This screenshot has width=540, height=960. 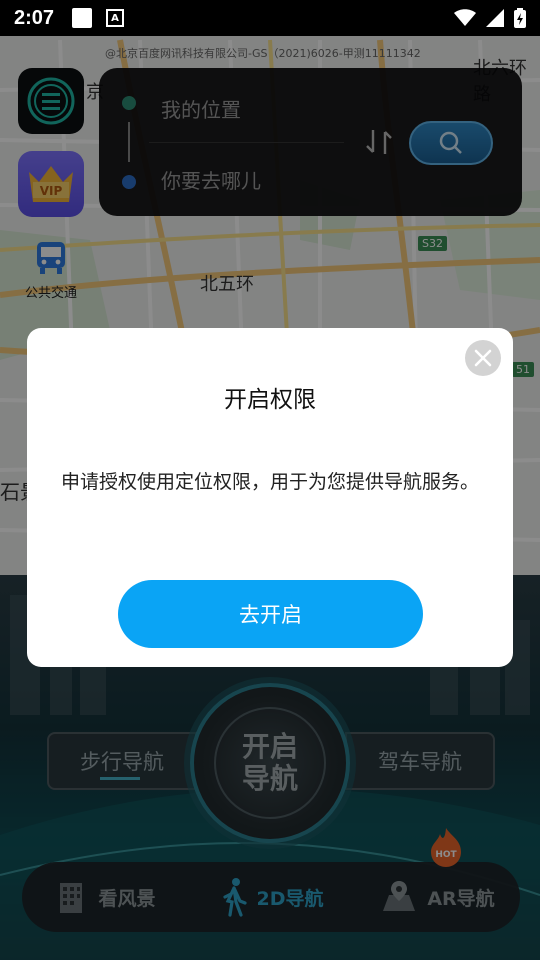 I want to click on enable-permission-button: 去开启, so click(x=270, y=614).